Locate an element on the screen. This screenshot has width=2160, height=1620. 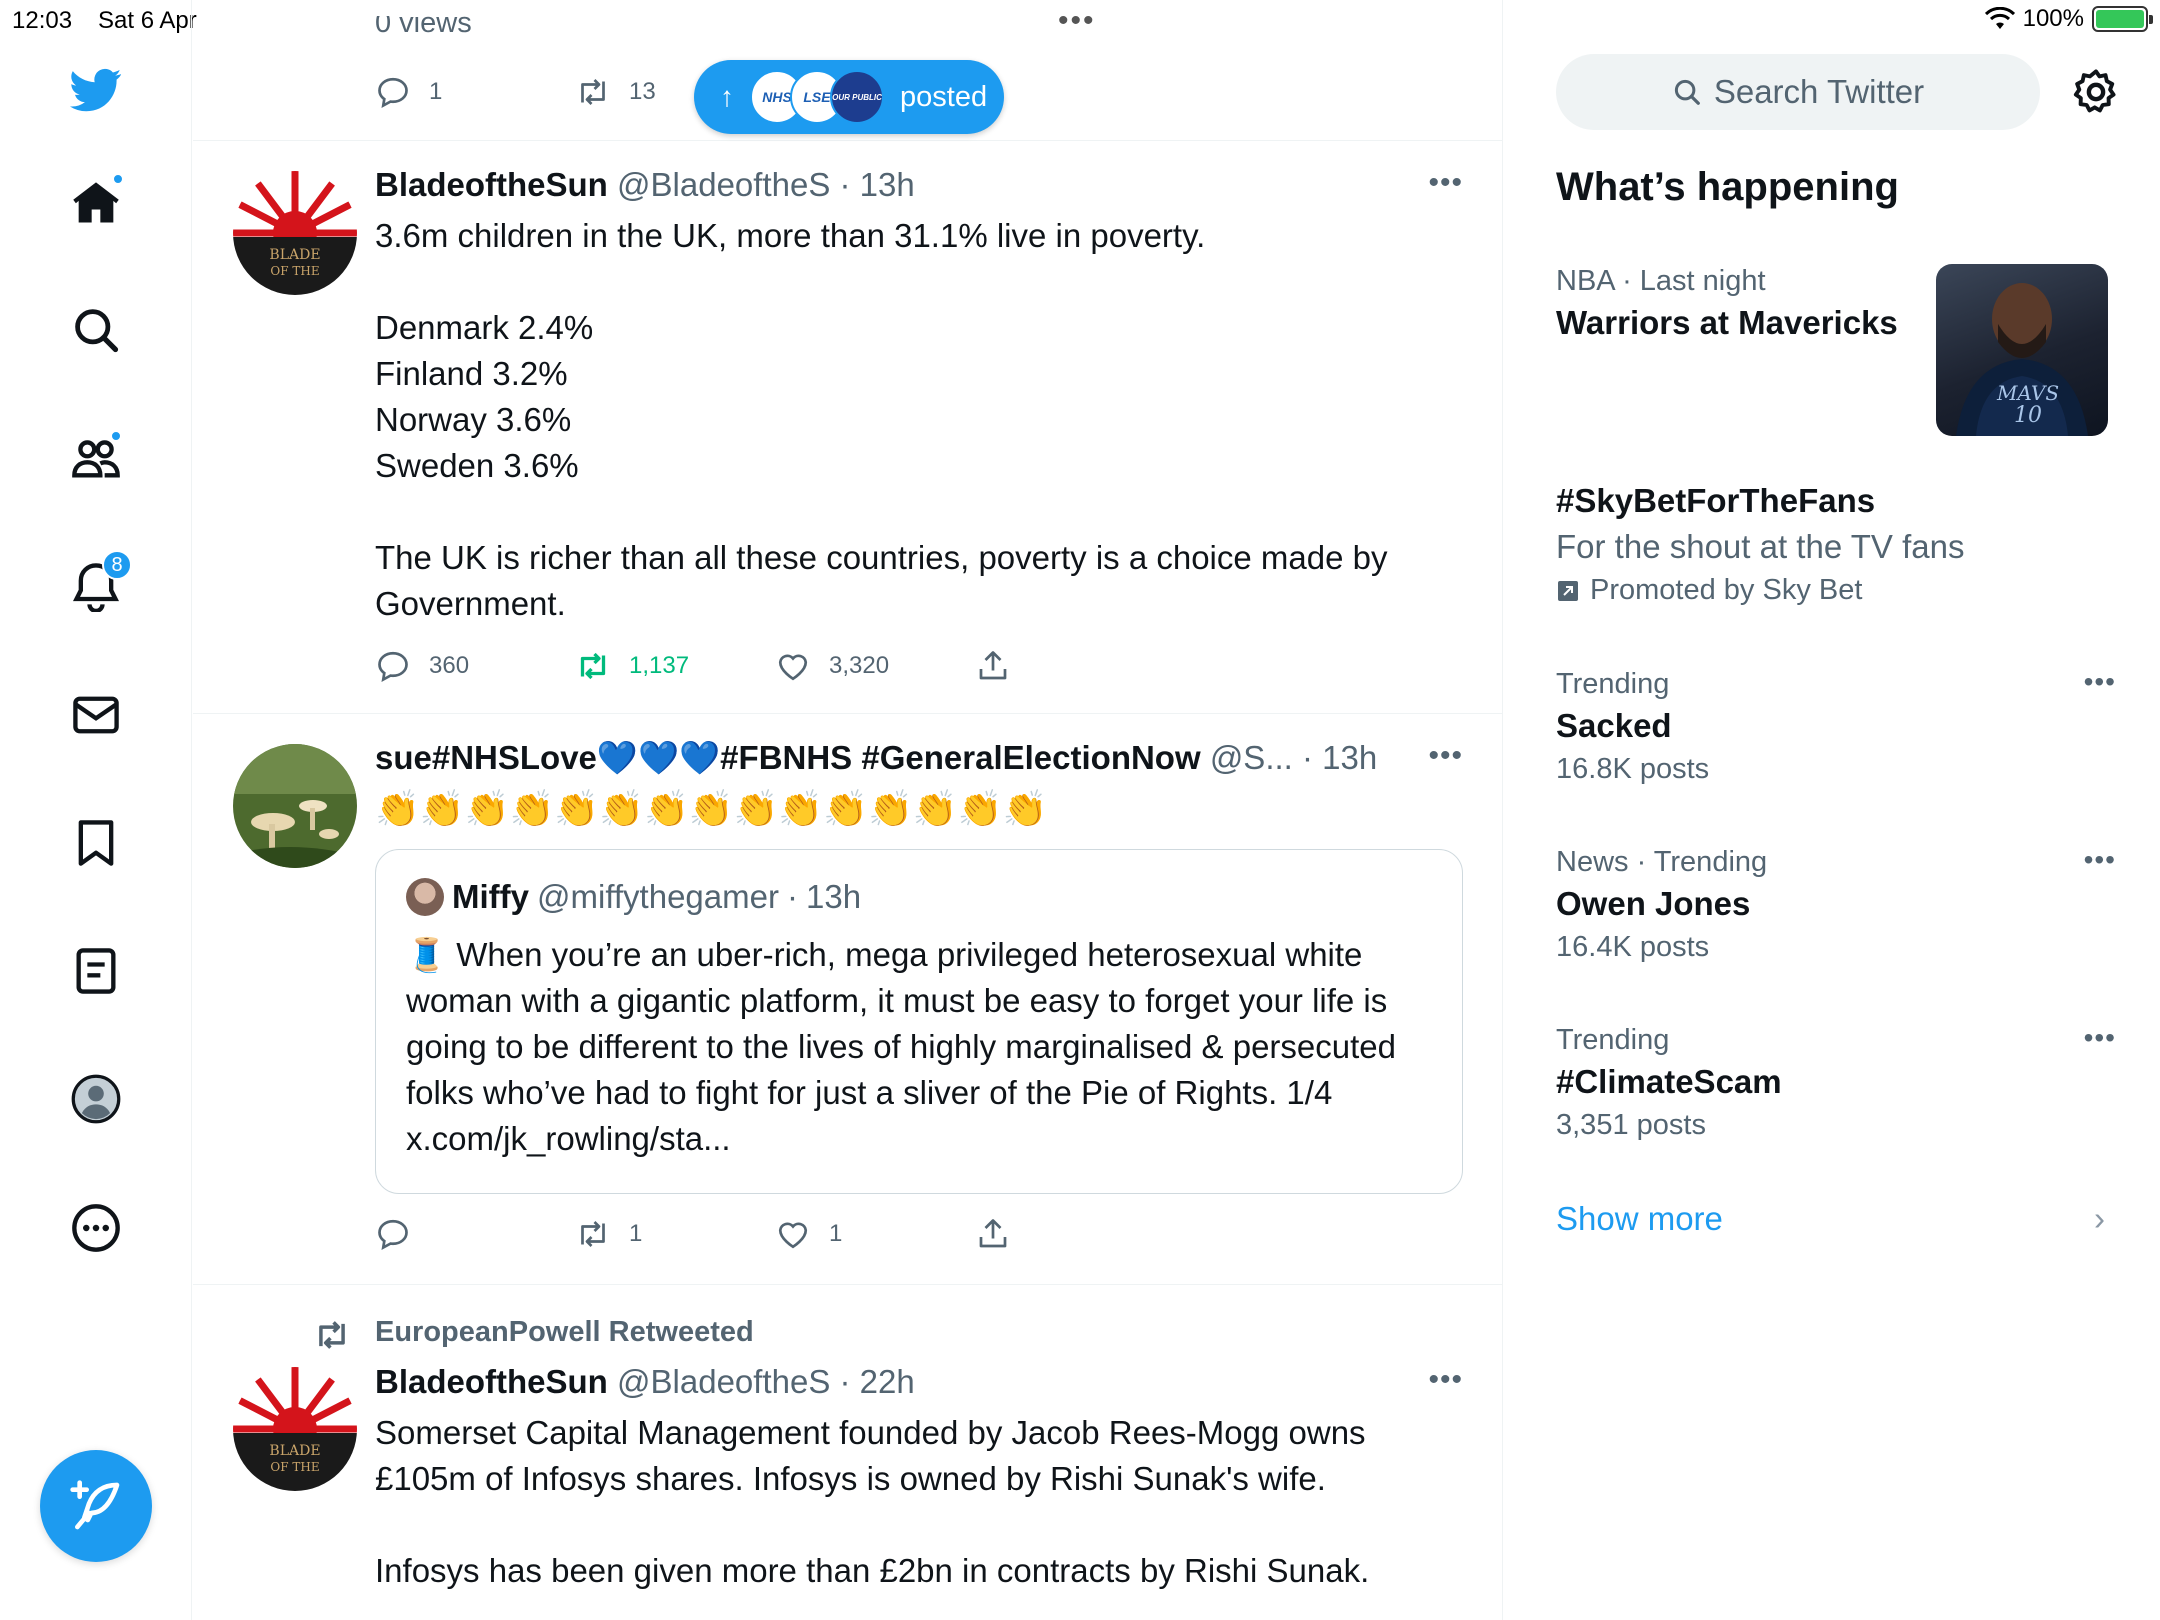
promoted-icon is located at coordinates (1568, 590).